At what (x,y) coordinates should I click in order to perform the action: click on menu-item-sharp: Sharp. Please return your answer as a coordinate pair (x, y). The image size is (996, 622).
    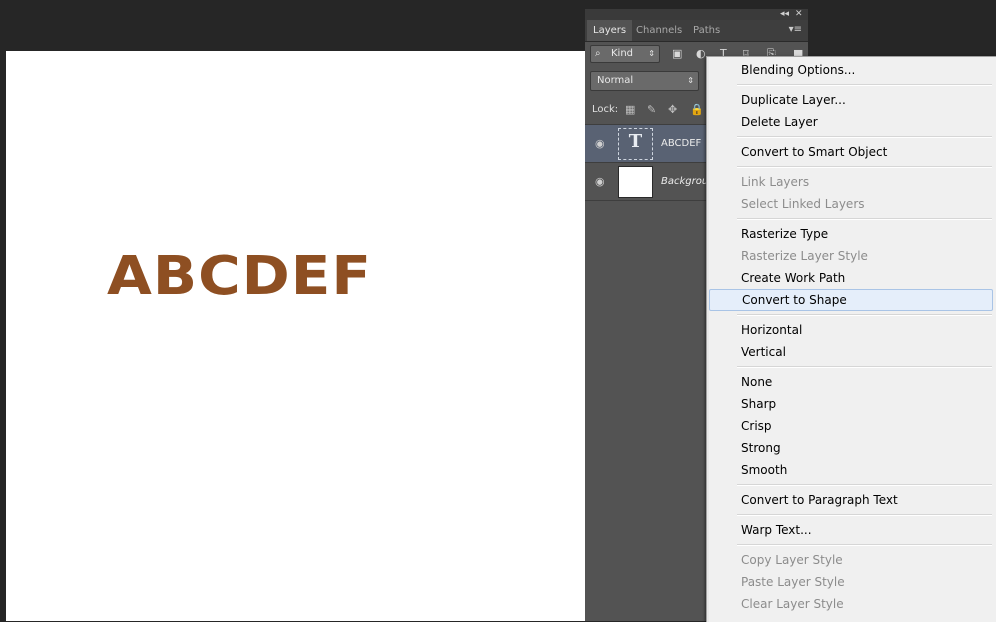
    Looking at the image, I should click on (851, 404).